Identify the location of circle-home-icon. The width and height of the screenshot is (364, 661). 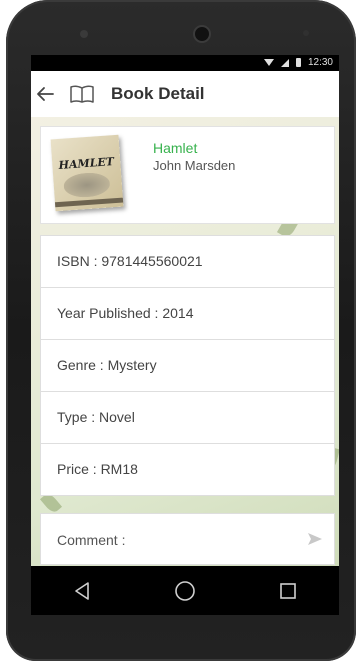
(185, 591).